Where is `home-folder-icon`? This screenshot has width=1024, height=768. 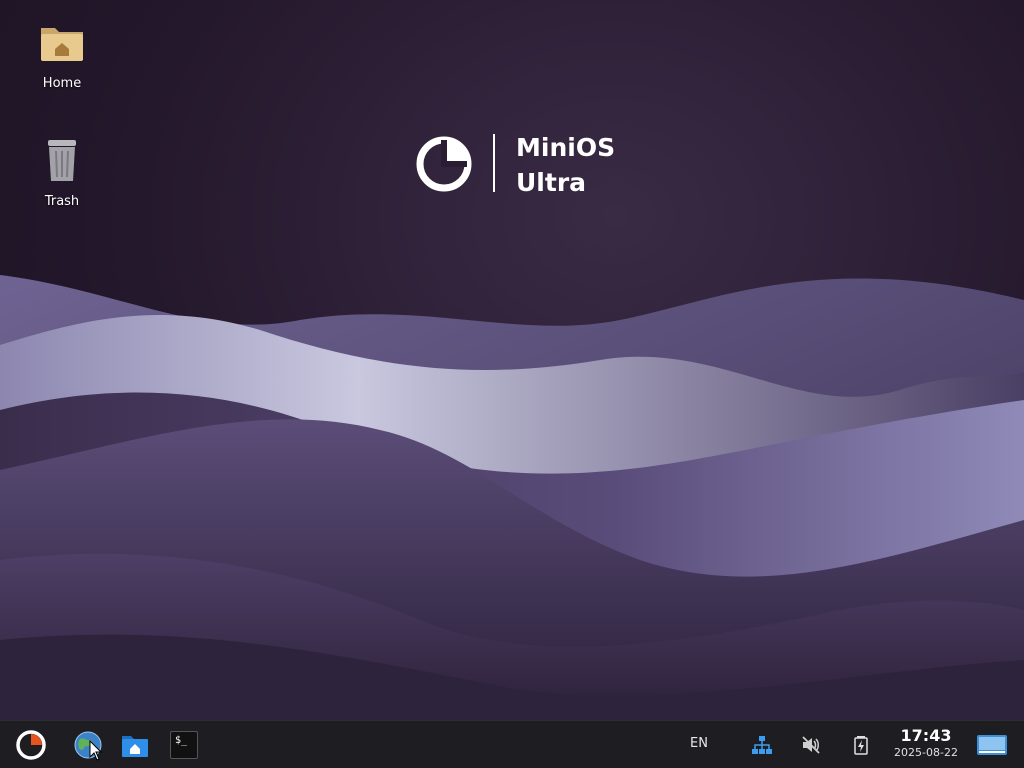
home-folder-icon is located at coordinates (135, 746).